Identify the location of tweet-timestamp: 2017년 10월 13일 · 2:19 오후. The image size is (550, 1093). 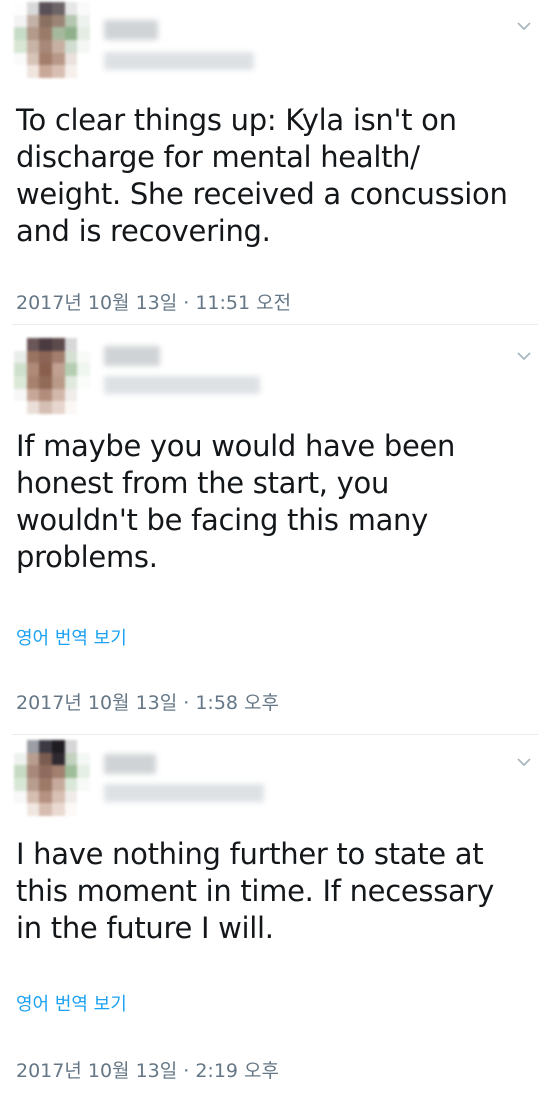
(147, 1069).